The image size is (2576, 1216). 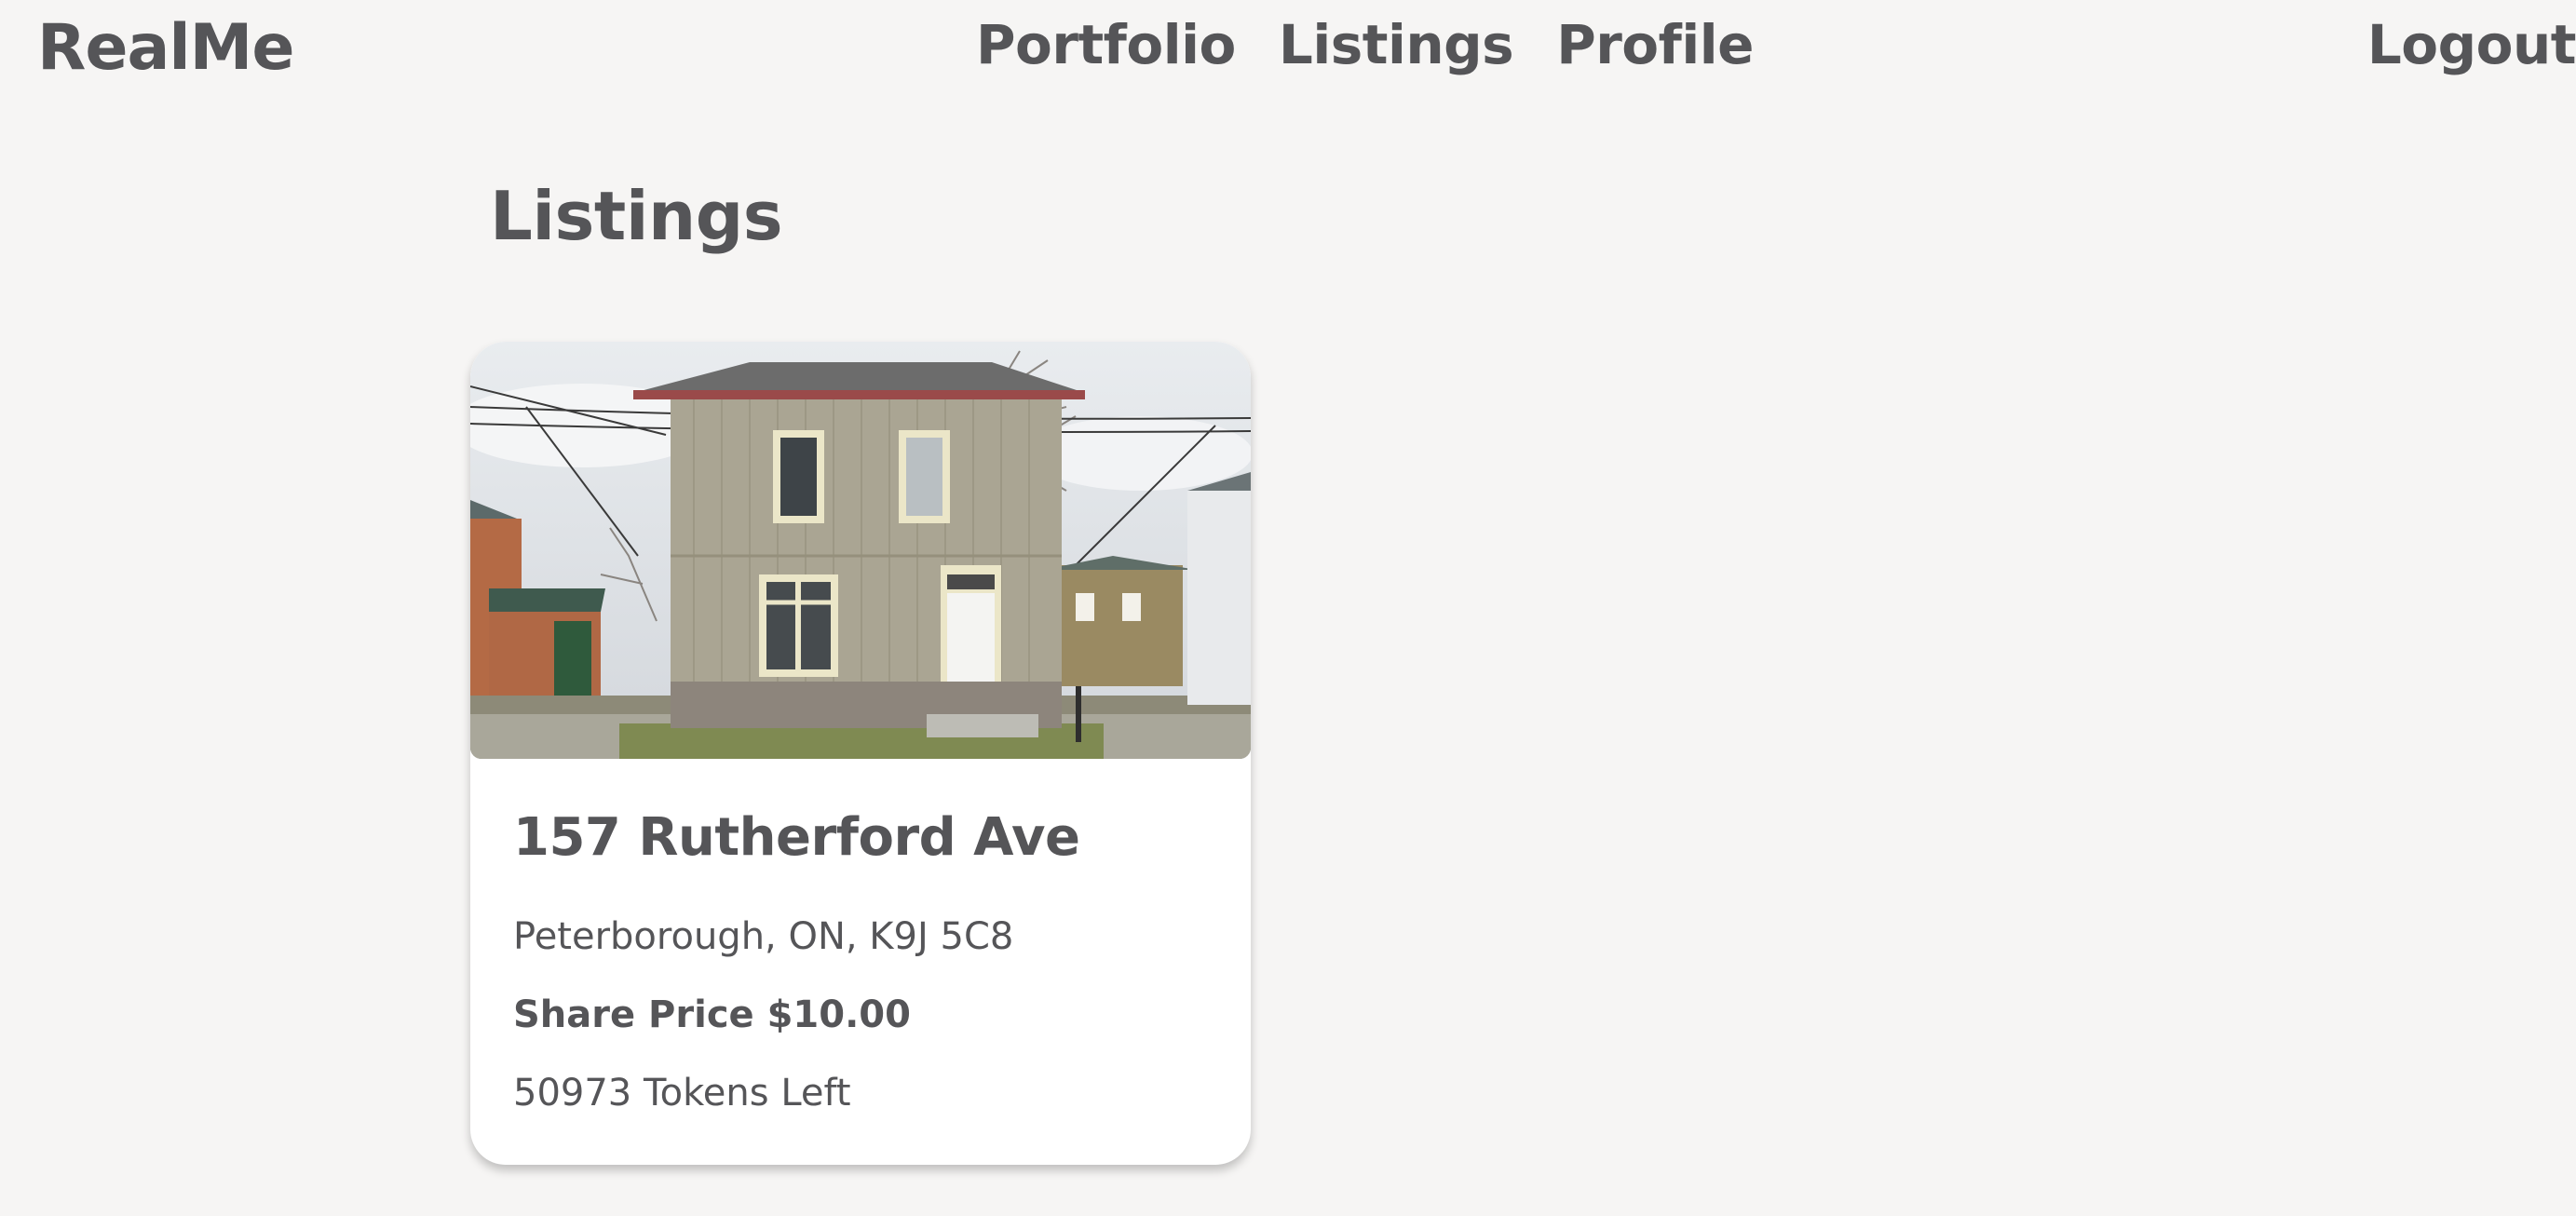 I want to click on listing-share-price: Share Price $10.00, so click(x=712, y=1015).